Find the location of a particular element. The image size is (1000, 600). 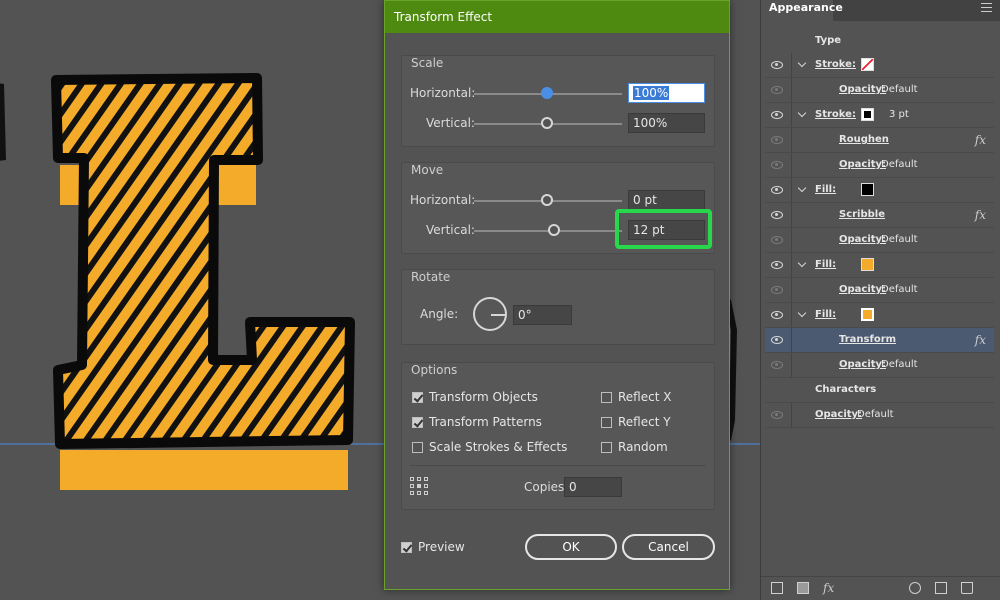

ok-button: OK is located at coordinates (571, 547).